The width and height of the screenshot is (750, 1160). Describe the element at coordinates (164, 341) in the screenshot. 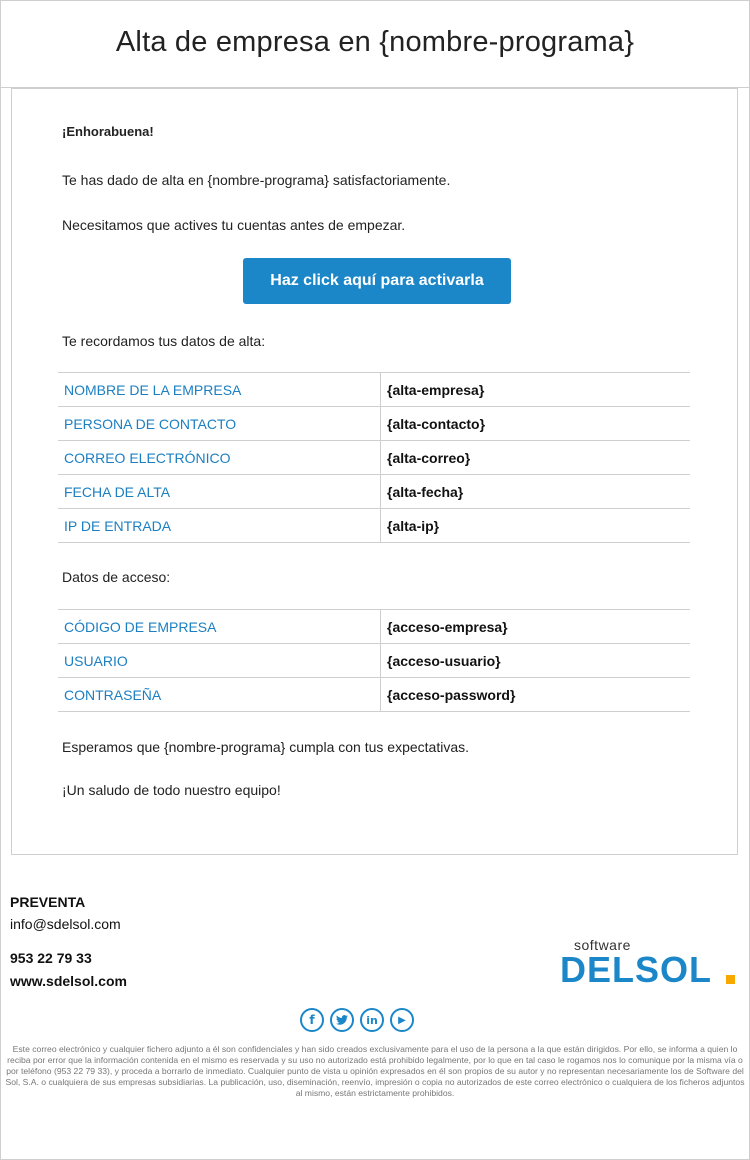

I see `reminder-text: Te recordamos tus datos de alta:` at that location.